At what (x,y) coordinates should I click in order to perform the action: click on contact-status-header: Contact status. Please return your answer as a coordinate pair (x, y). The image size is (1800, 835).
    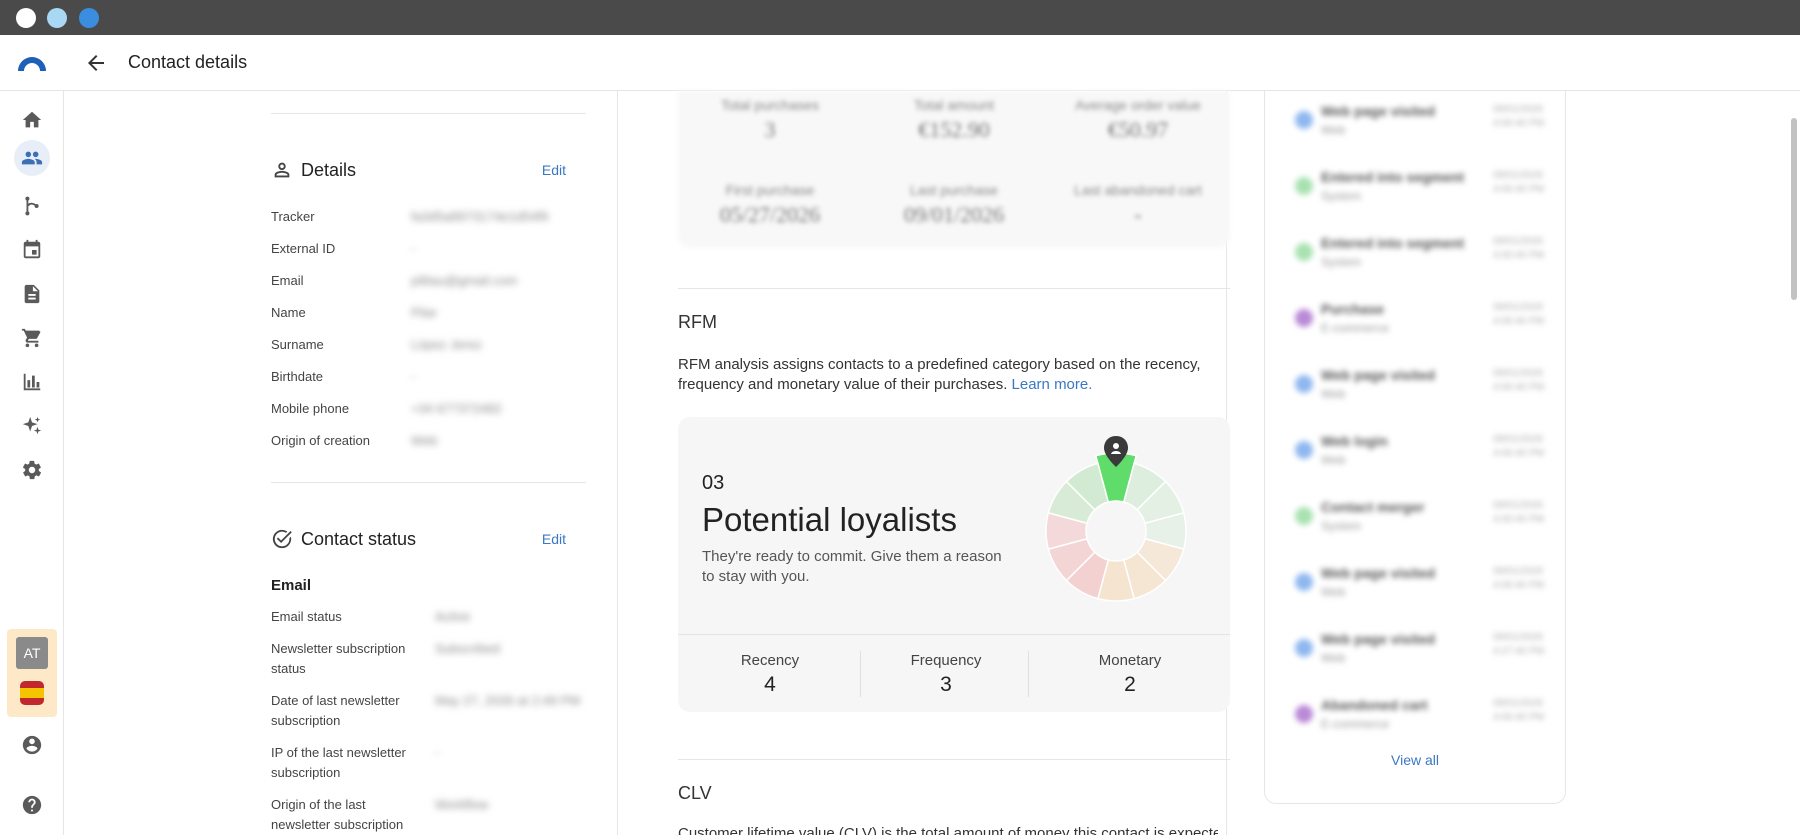
    Looking at the image, I should click on (343, 539).